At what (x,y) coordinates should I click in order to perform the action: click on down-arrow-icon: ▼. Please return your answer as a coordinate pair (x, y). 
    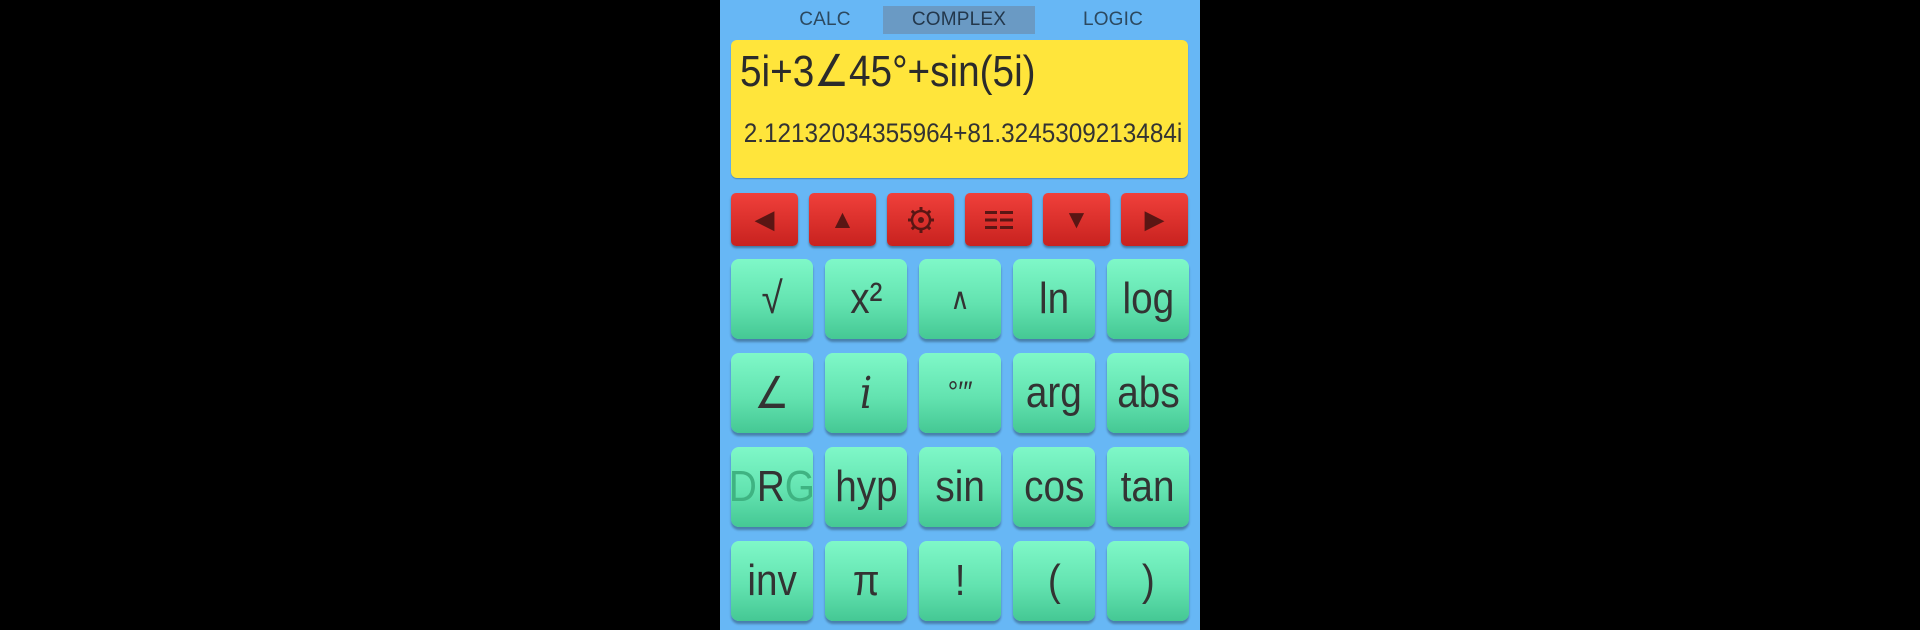
    Looking at the image, I should click on (1076, 219).